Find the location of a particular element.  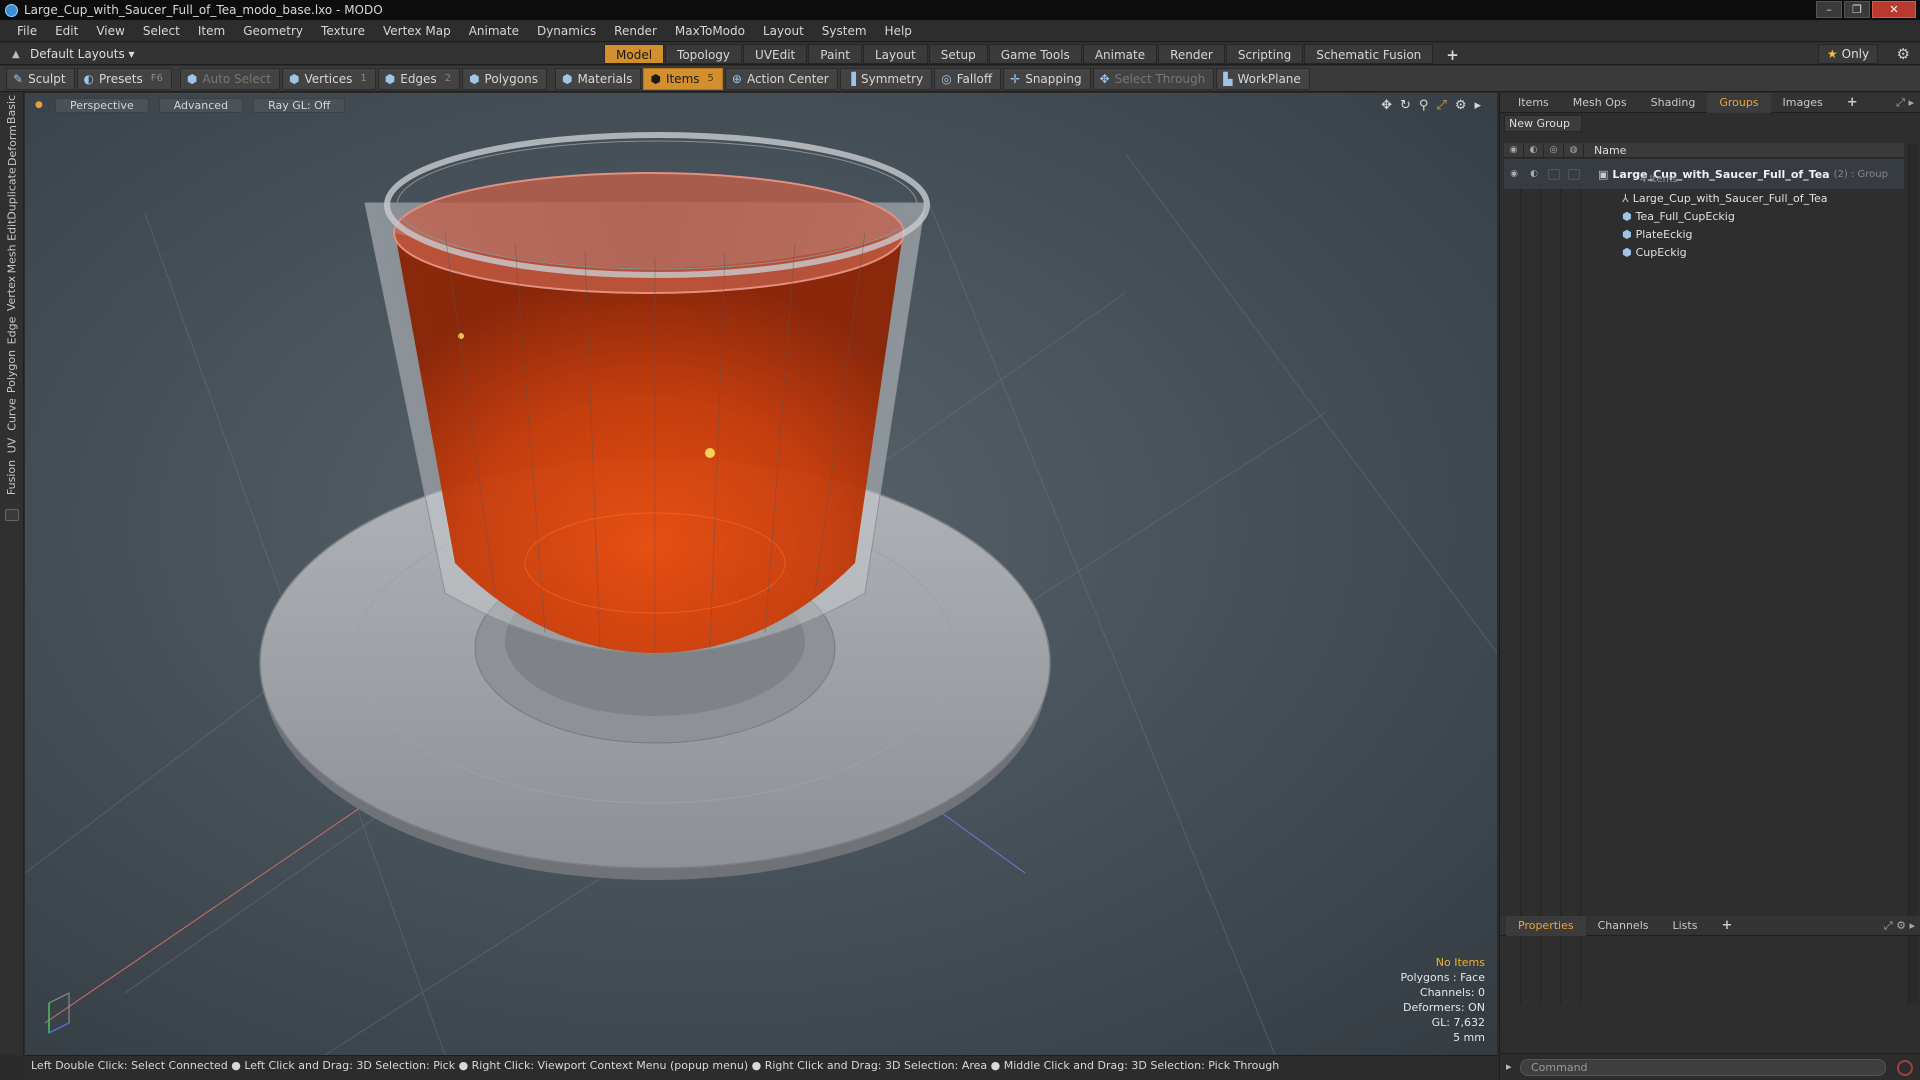

edges-button: ⬢ Edges 2 is located at coordinates (419, 78).